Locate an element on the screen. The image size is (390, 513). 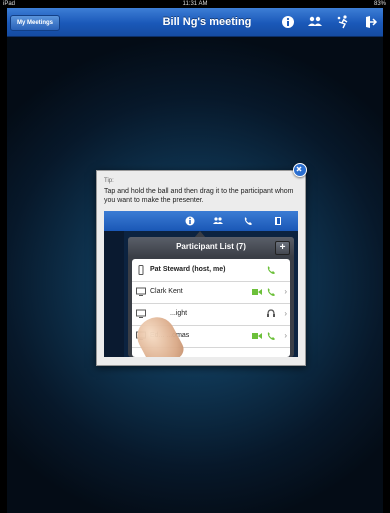
leave-icon is located at coordinates (370, 22).